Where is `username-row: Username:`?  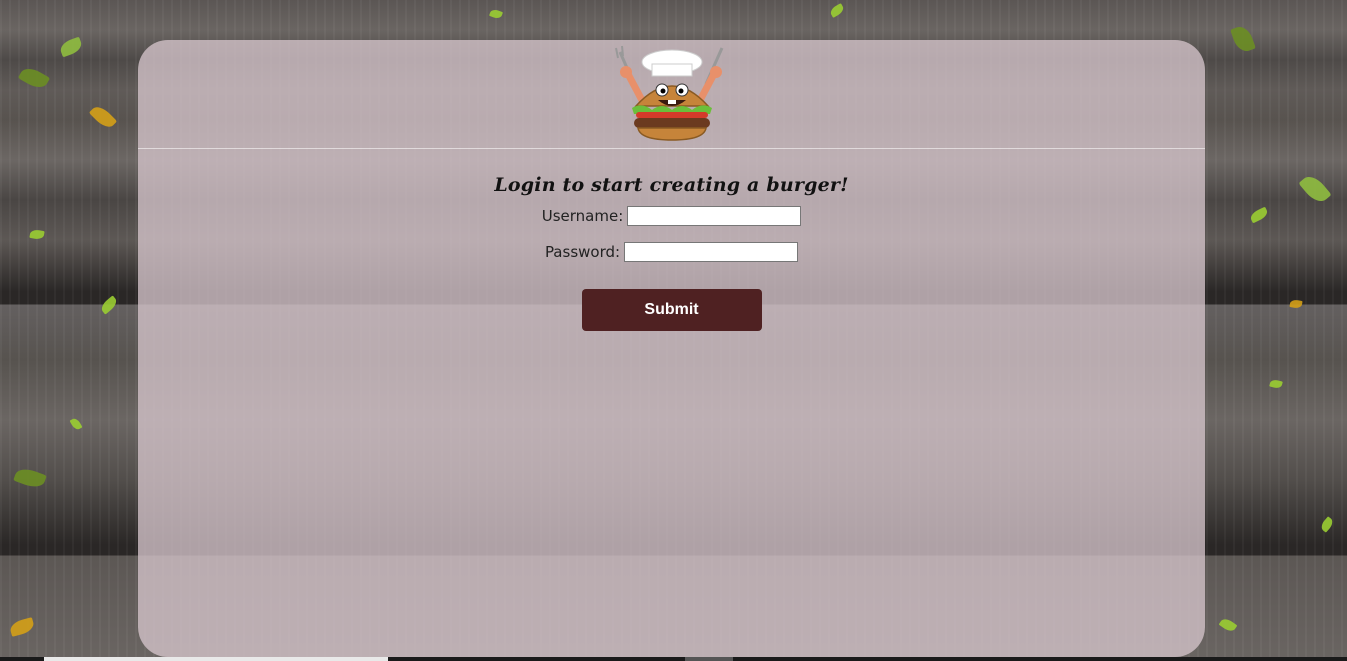 username-row: Username: is located at coordinates (671, 216).